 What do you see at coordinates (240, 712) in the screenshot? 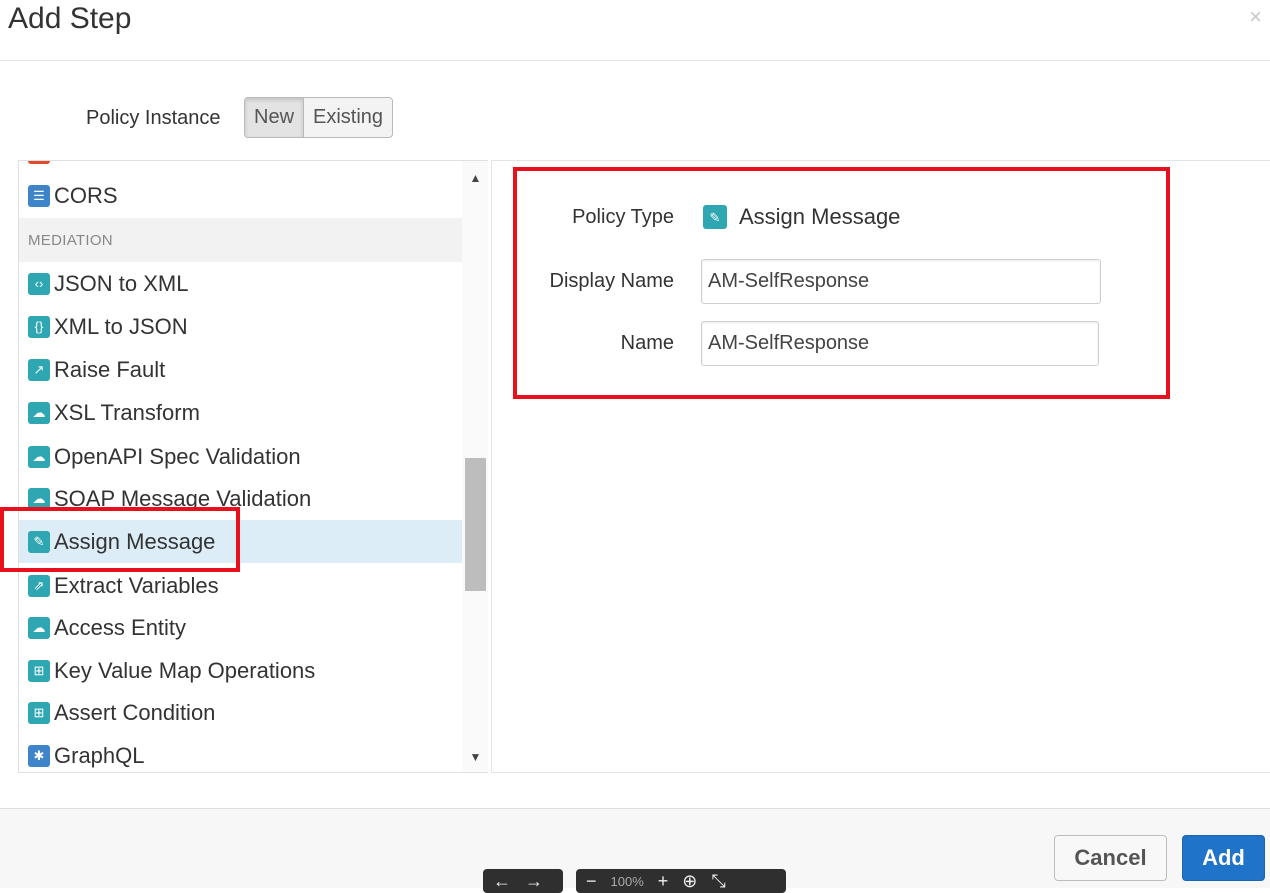
I see `list-item-assert-condition: ⊞ Assert Condition` at bounding box center [240, 712].